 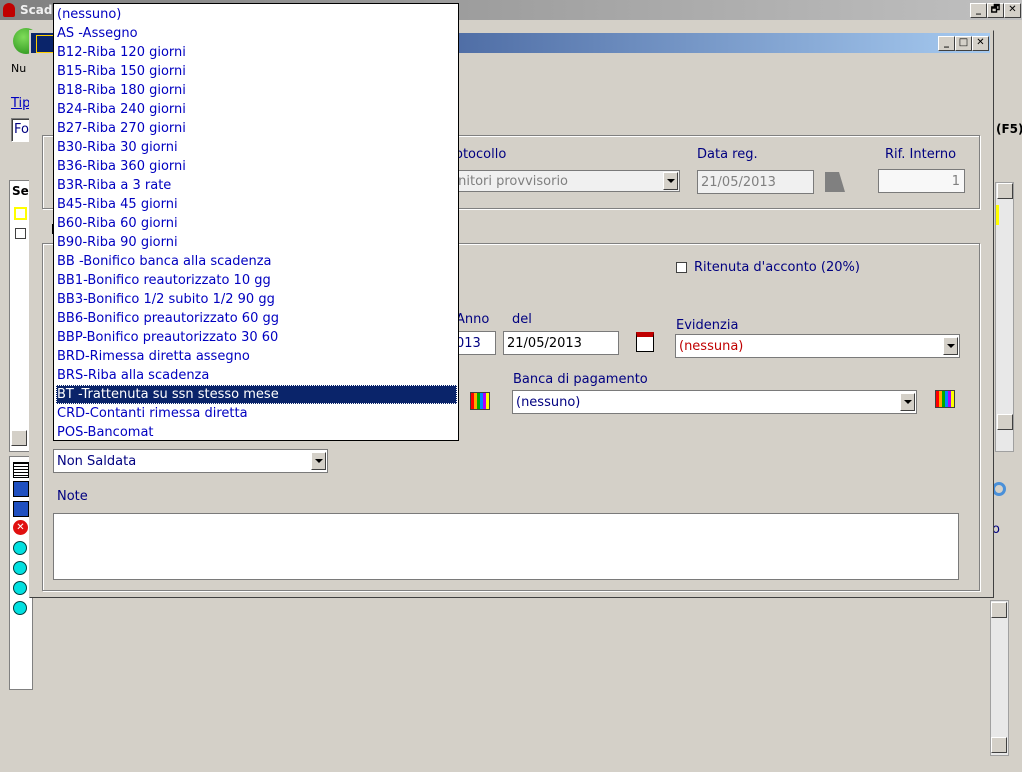 I want to click on banca-select: (nessuno), so click(x=714, y=402).